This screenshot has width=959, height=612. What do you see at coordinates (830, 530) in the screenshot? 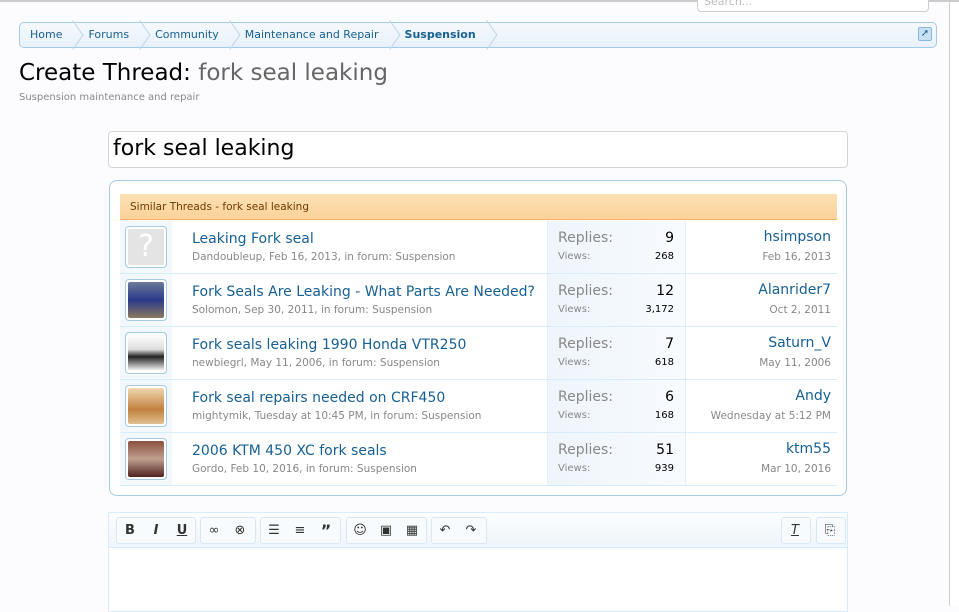
I see `toggle-bbcode-icon: ⎘` at bounding box center [830, 530].